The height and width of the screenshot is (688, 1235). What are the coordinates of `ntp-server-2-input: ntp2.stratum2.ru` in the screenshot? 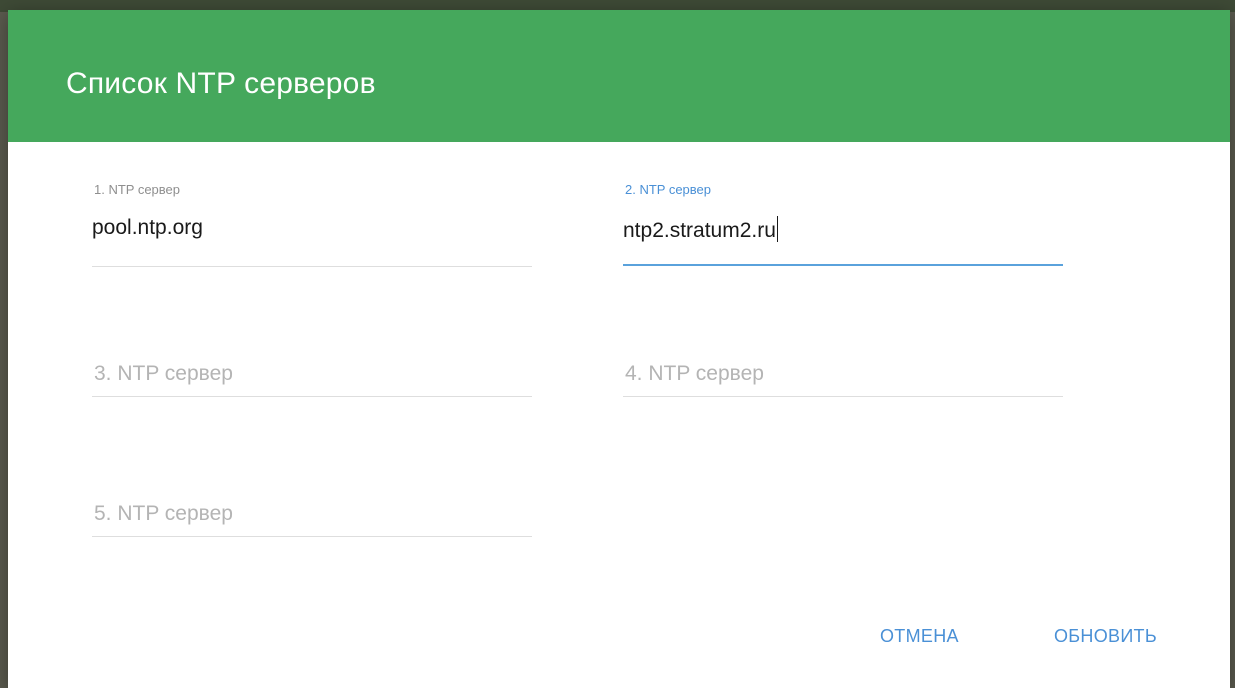 It's located at (700, 229).